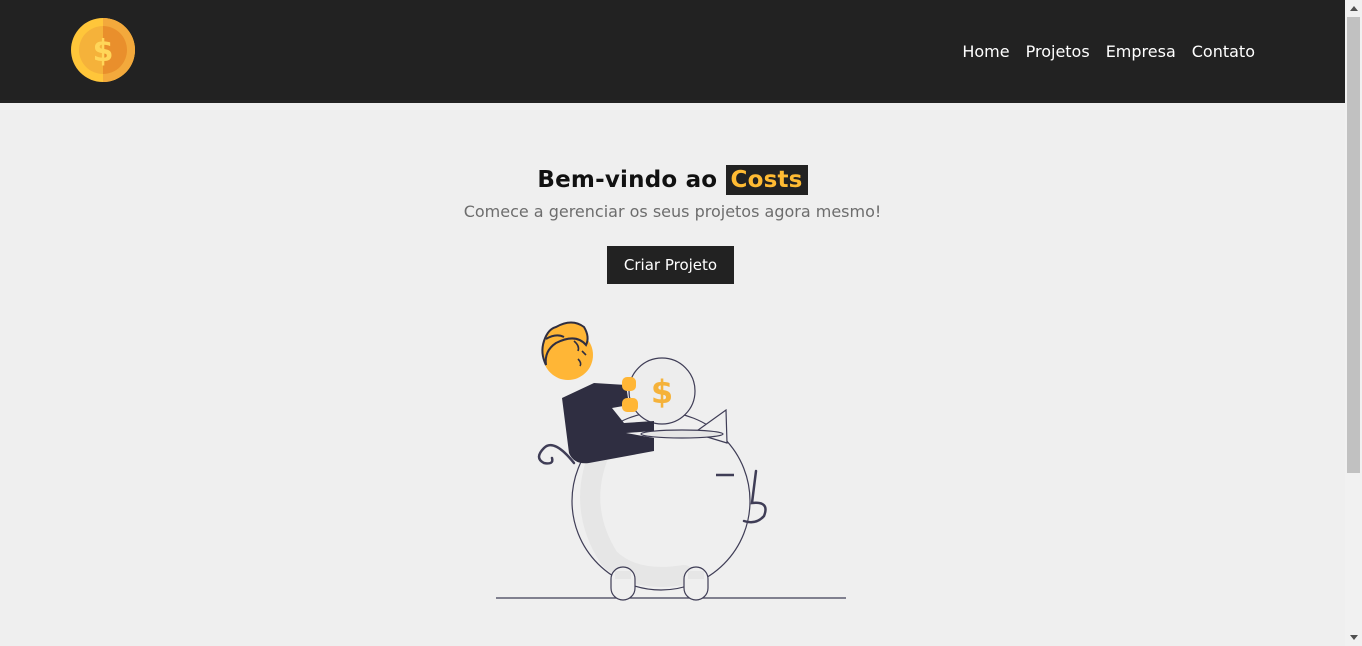 This screenshot has height=646, width=1362. I want to click on nav-item-contato: Contato, so click(1223, 51).